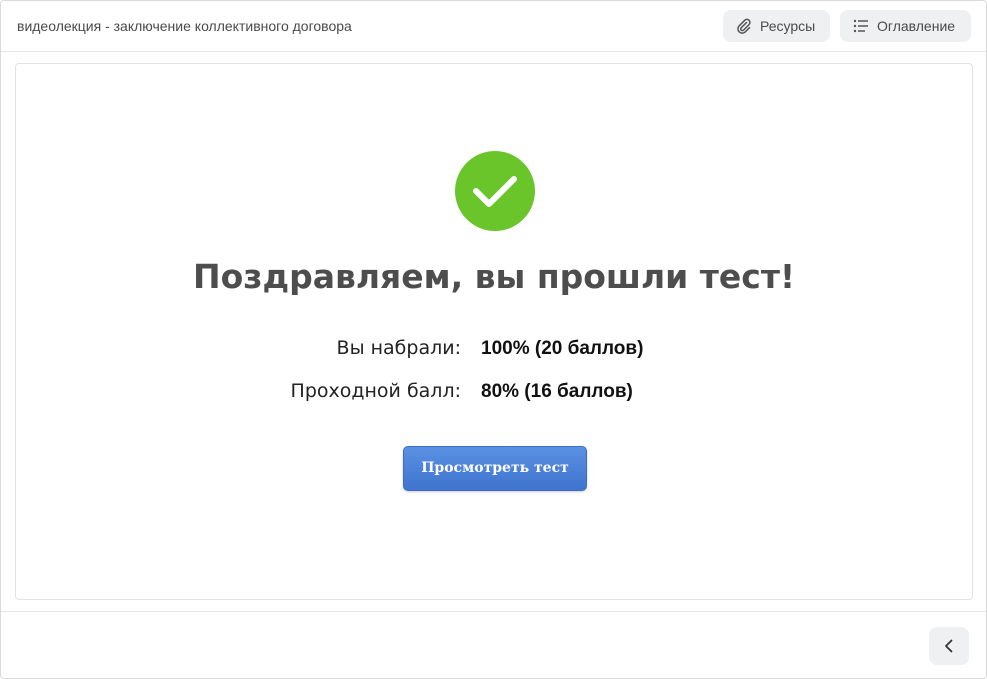 This screenshot has width=987, height=679. What do you see at coordinates (916, 26) in the screenshot?
I see `toc-label: Оглавление` at bounding box center [916, 26].